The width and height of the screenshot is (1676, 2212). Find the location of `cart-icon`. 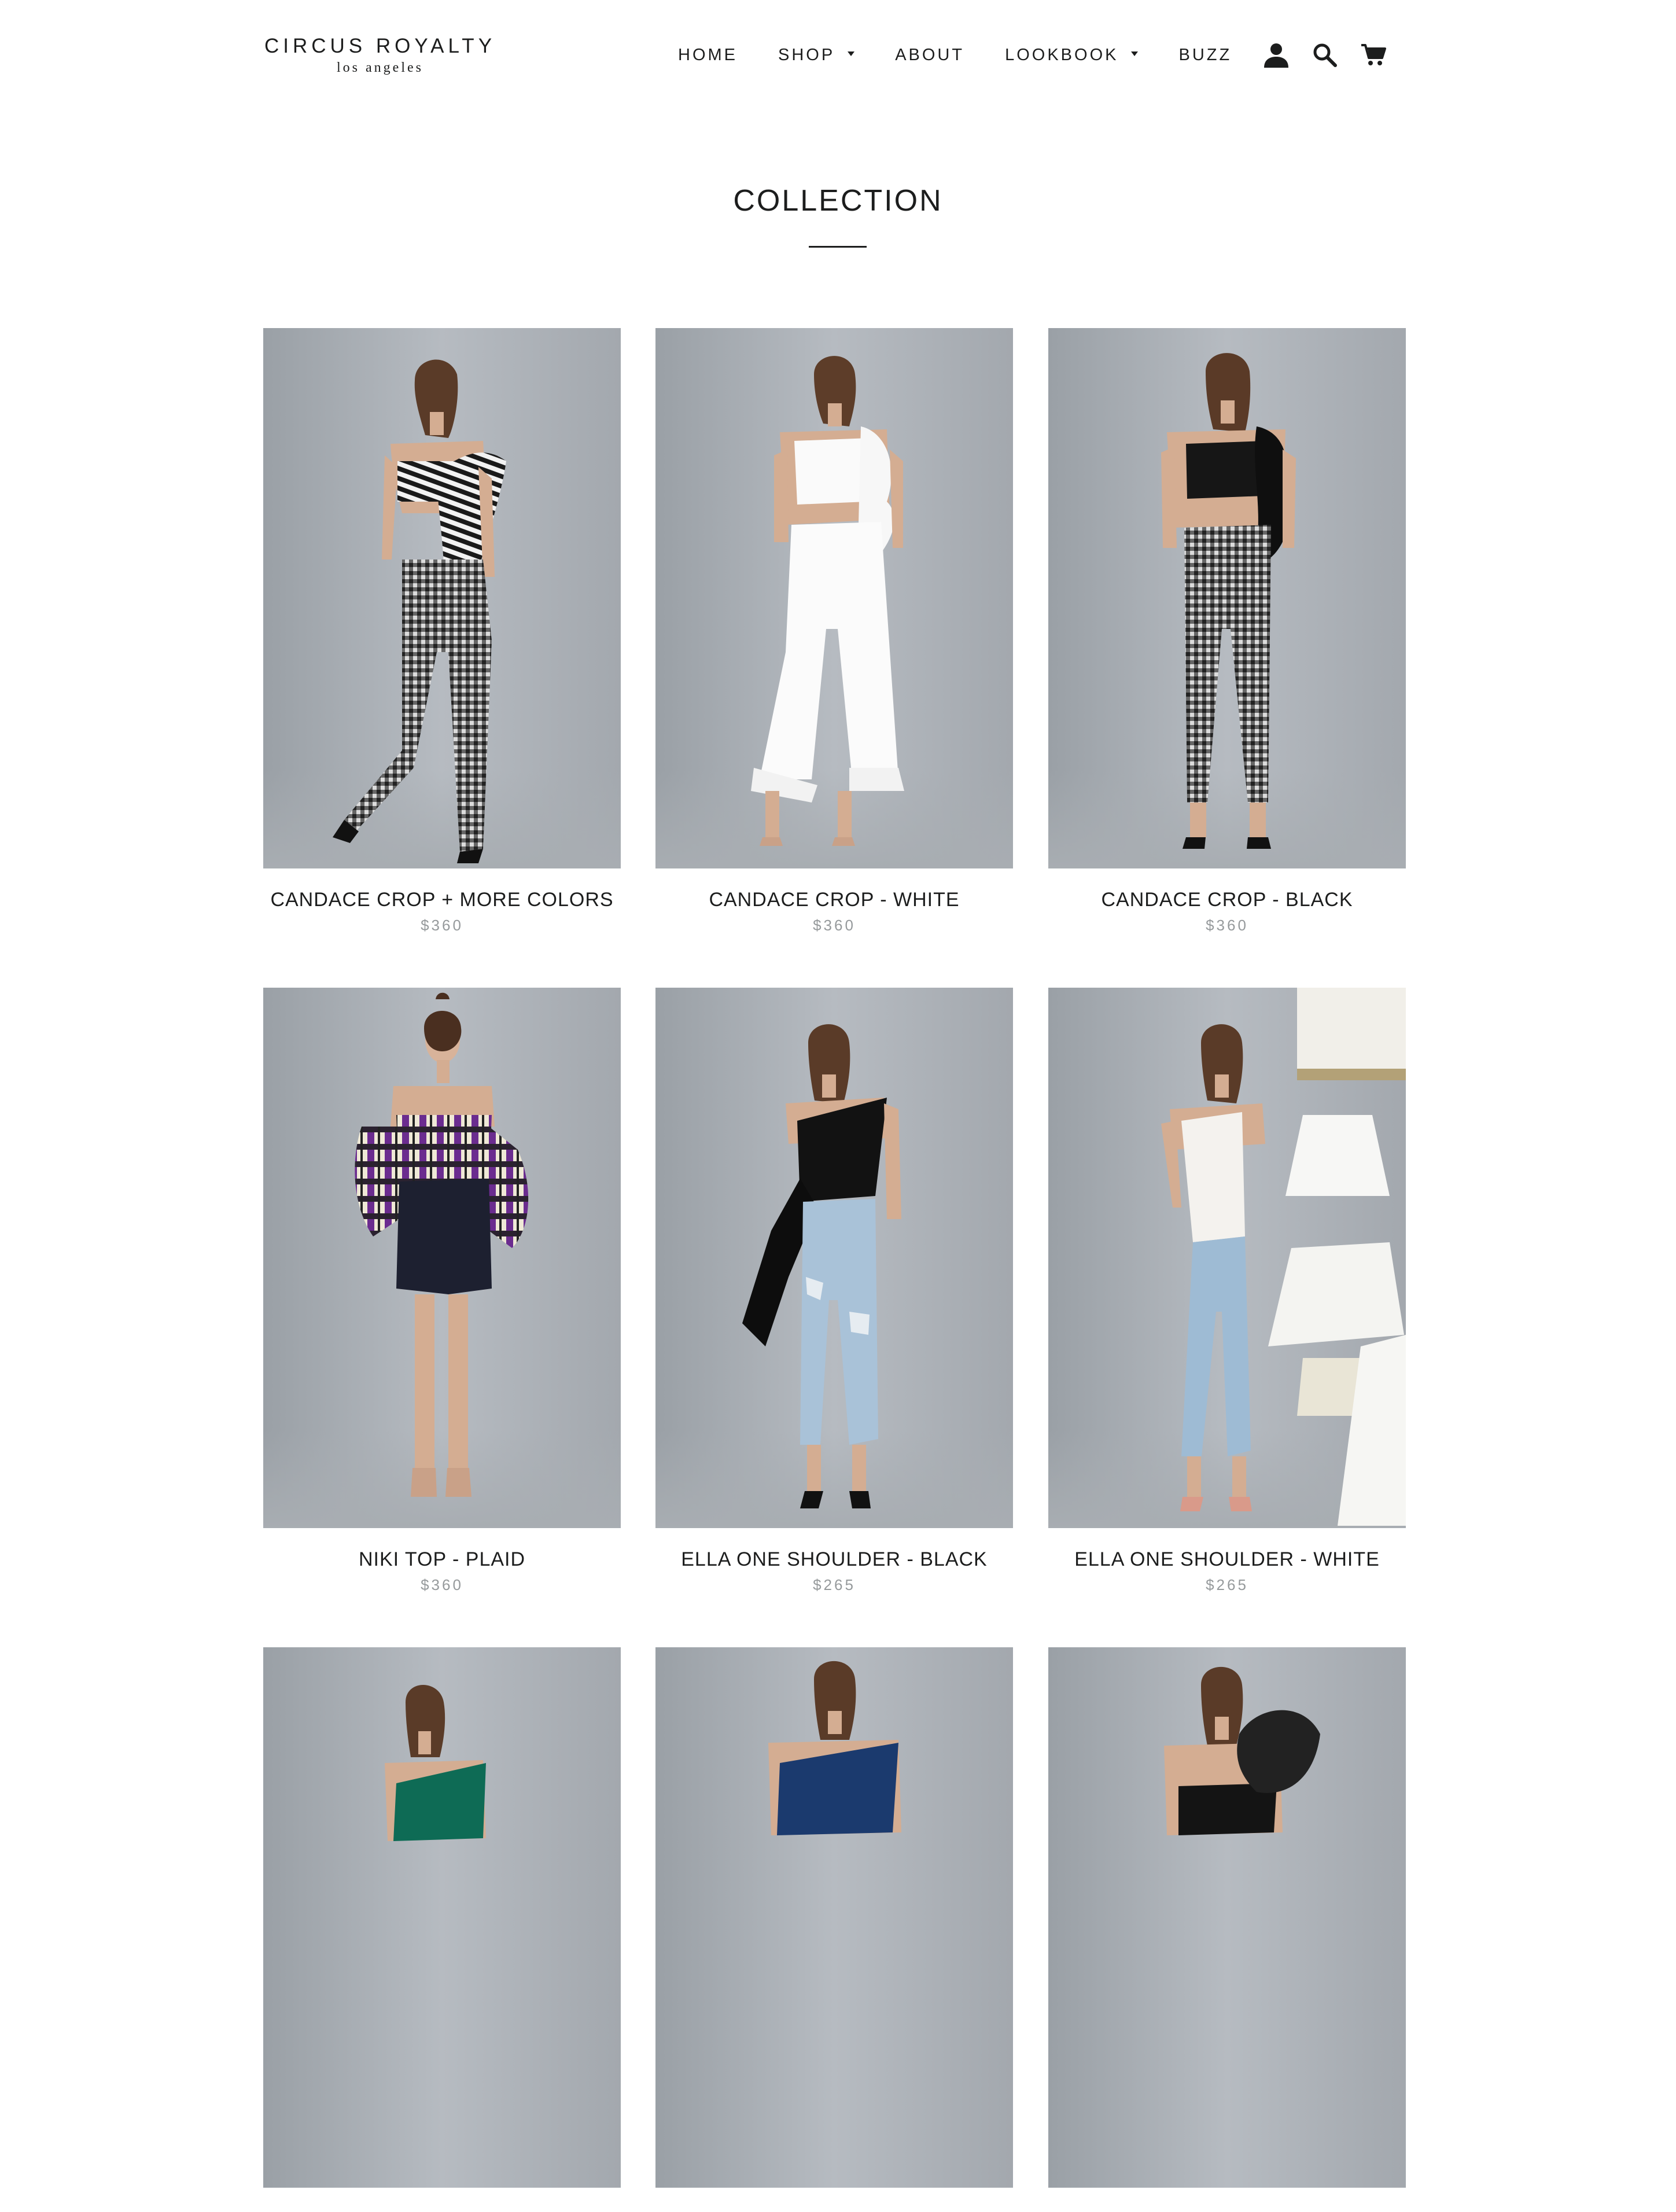

cart-icon is located at coordinates (1373, 55).